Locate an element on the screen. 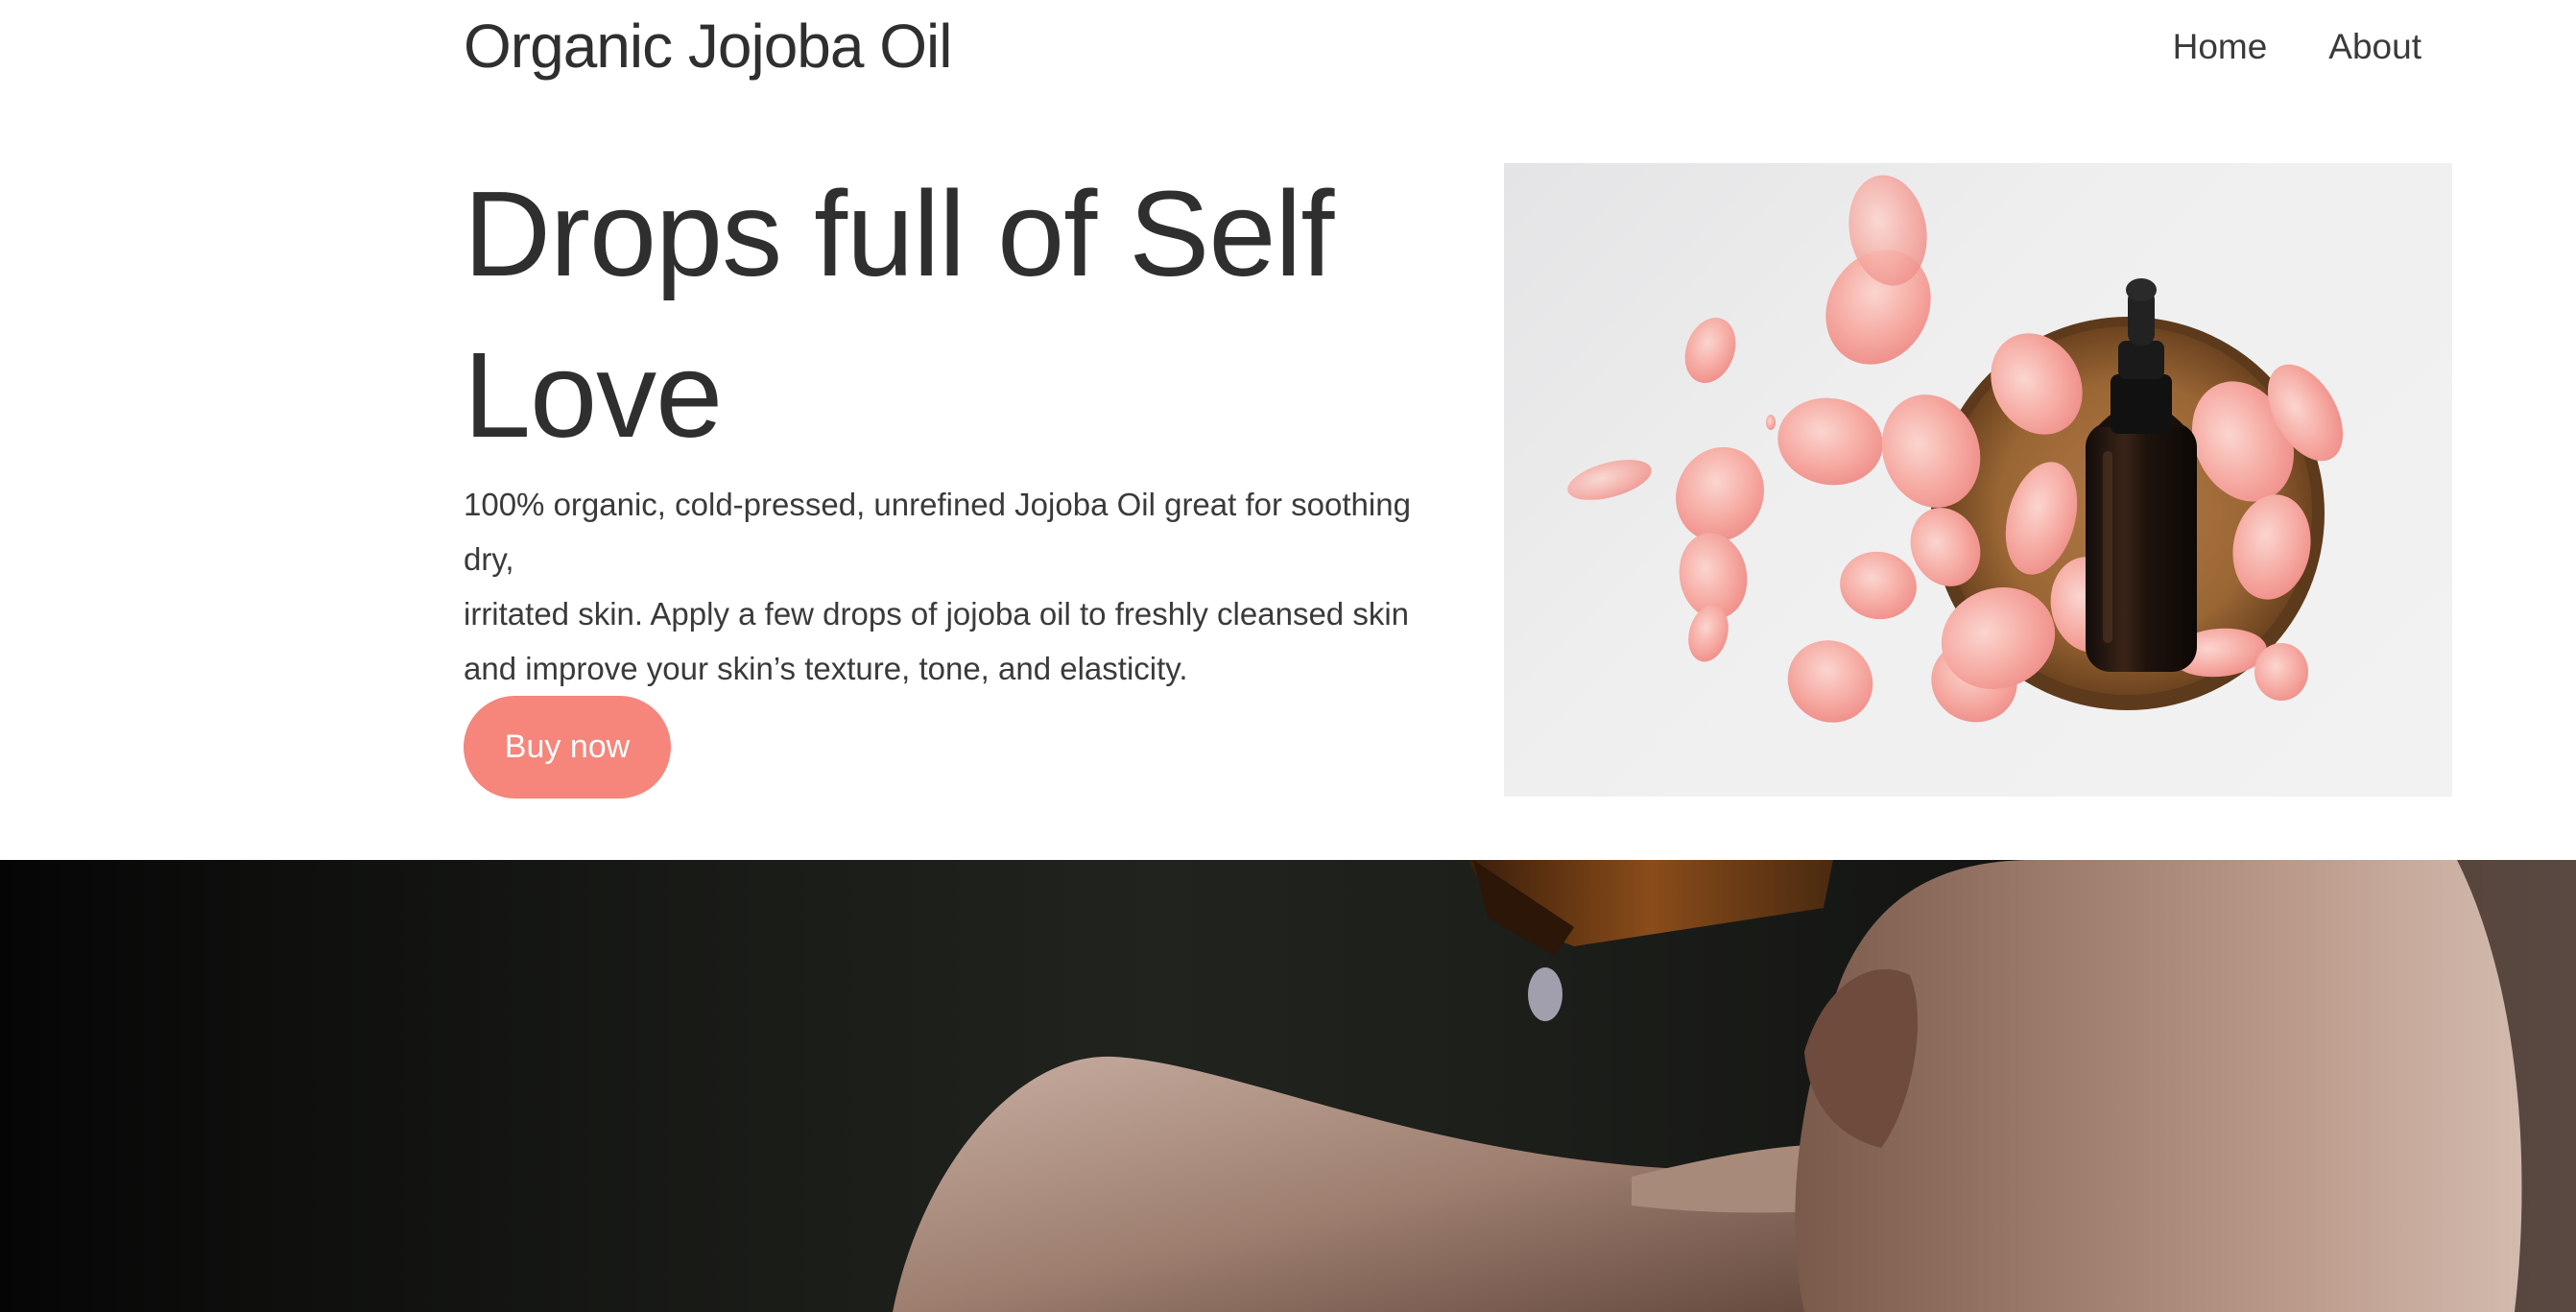  product-illustration is located at coordinates (1955, 449).